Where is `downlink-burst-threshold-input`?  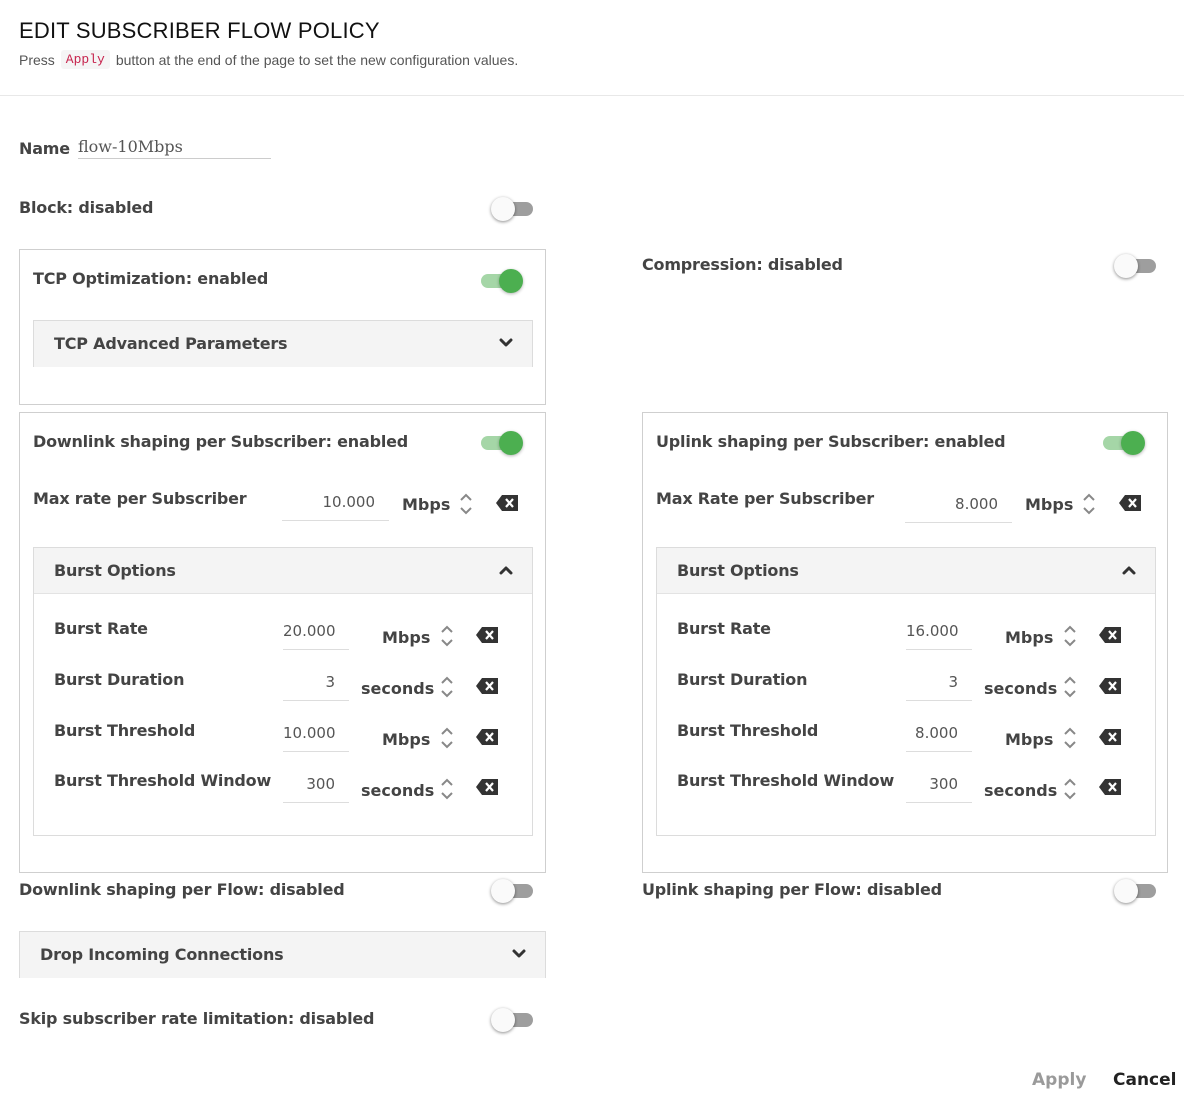 downlink-burst-threshold-input is located at coordinates (316, 733).